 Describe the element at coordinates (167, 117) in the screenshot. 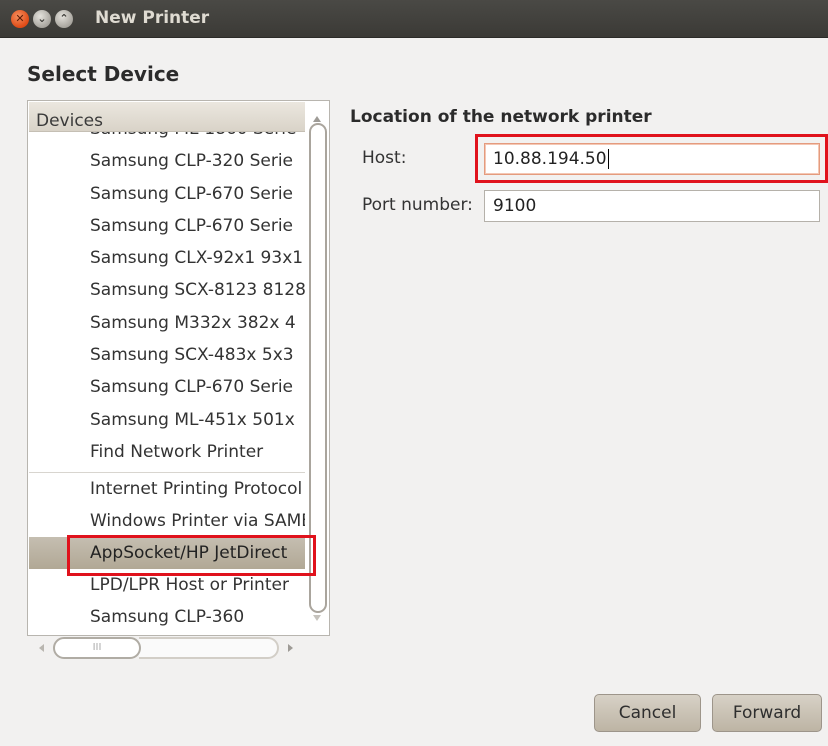

I see `device-list-header: Devices` at that location.